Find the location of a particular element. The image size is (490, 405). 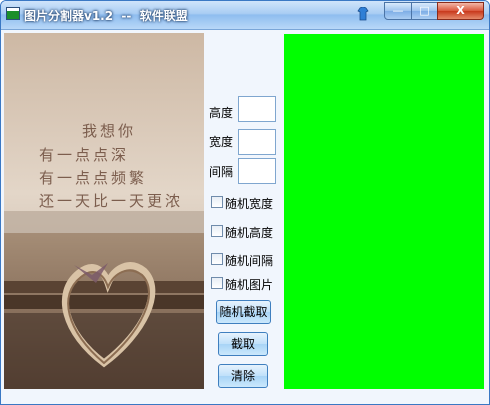

random-width-label: 随机宽度 is located at coordinates (249, 203).